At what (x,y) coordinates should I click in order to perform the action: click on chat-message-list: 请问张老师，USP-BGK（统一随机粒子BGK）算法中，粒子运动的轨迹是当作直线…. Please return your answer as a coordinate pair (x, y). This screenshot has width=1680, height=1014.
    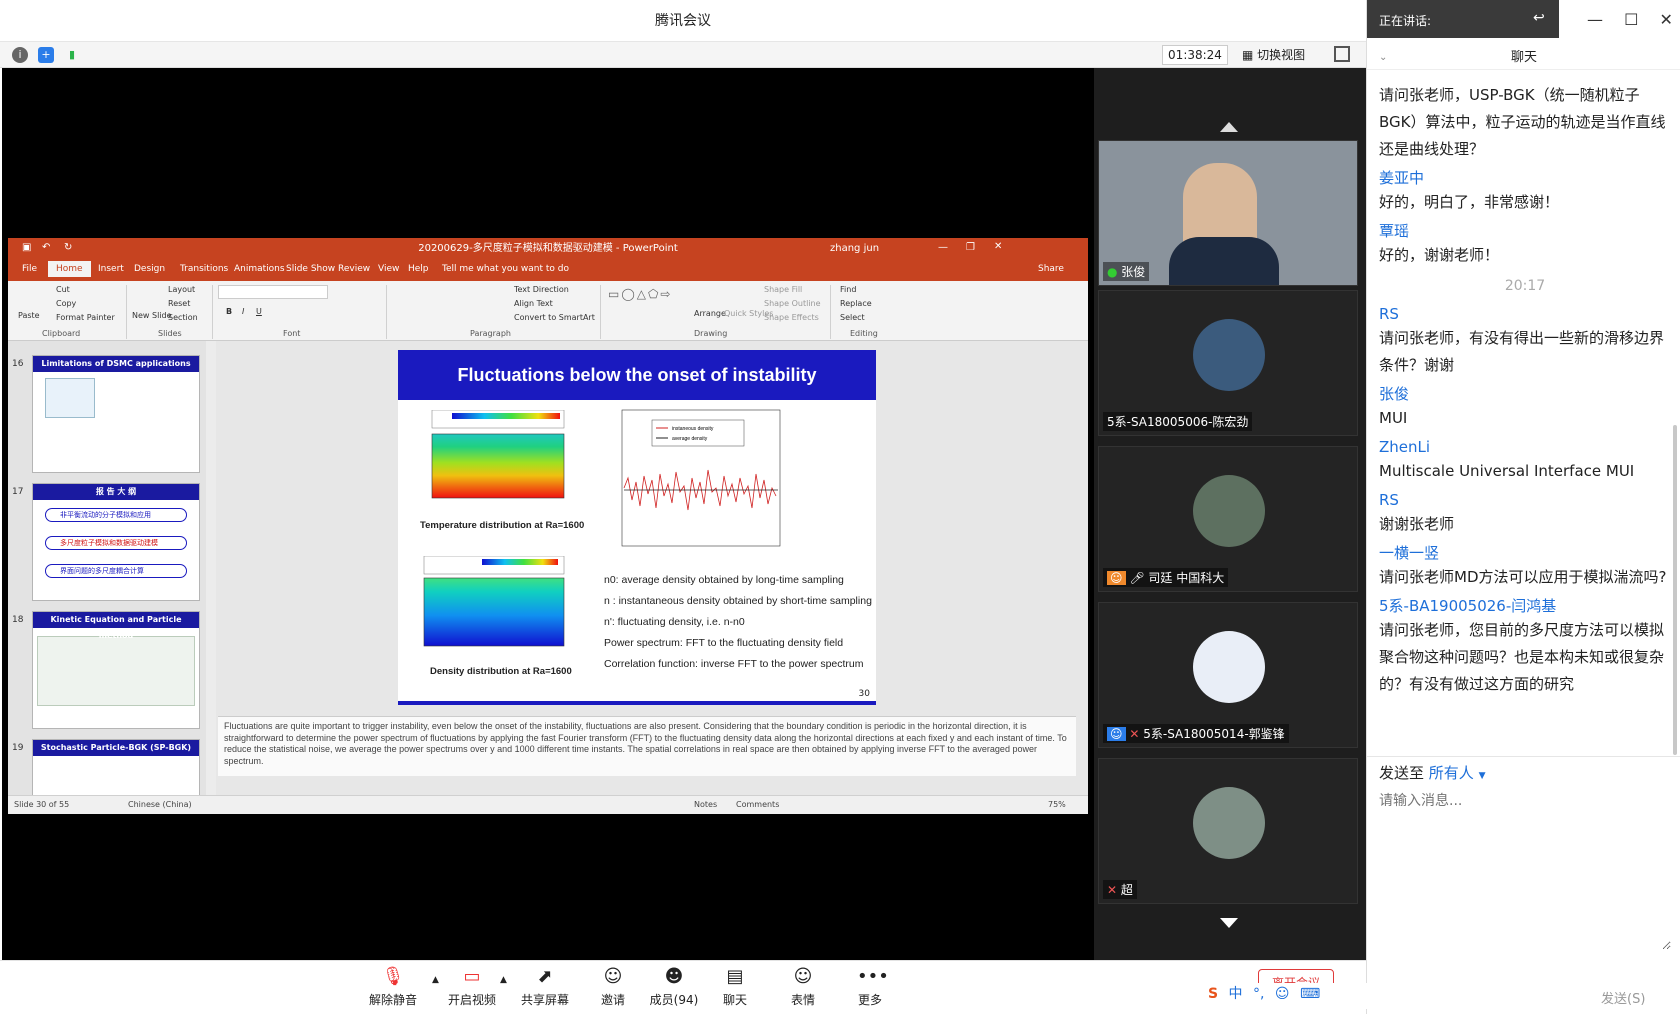
    Looking at the image, I should click on (1525, 408).